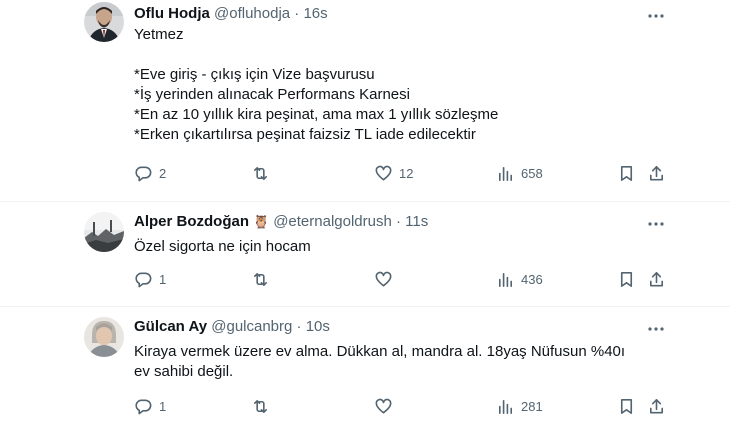 The image size is (730, 421). I want to click on tweet-header: Oflu Hodja @ofluhodja · 16s, so click(231, 13).